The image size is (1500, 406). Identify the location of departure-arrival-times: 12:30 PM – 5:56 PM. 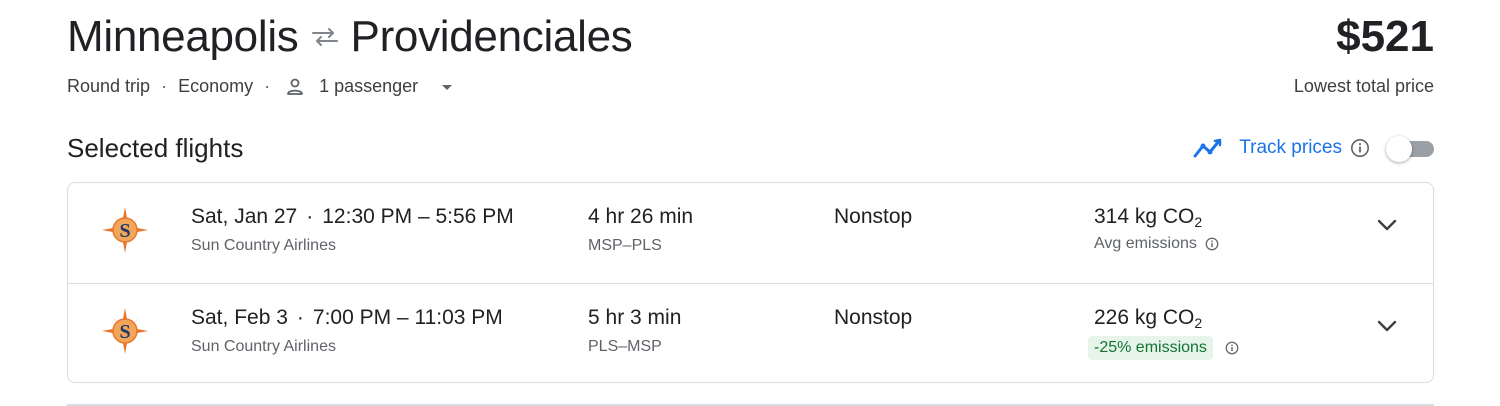
(418, 216).